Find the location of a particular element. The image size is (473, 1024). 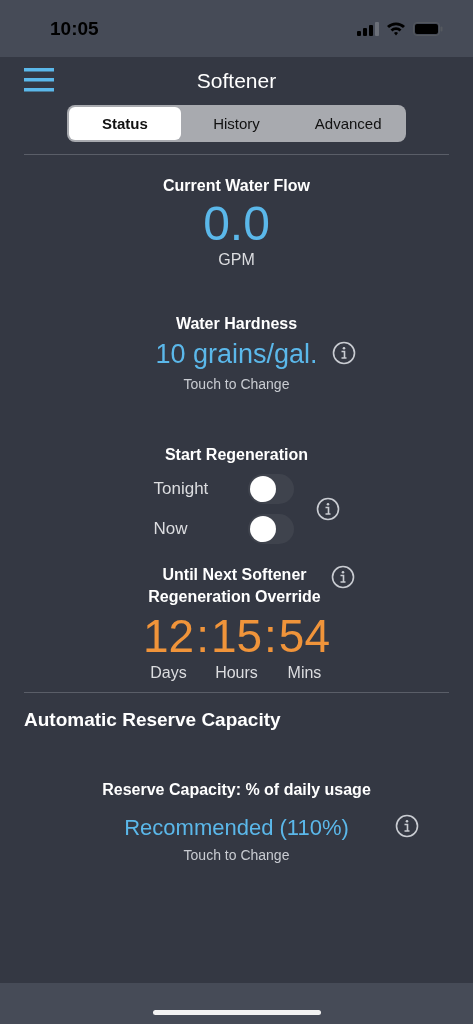

hardness-value: 10 grains/gal. is located at coordinates (236, 354).